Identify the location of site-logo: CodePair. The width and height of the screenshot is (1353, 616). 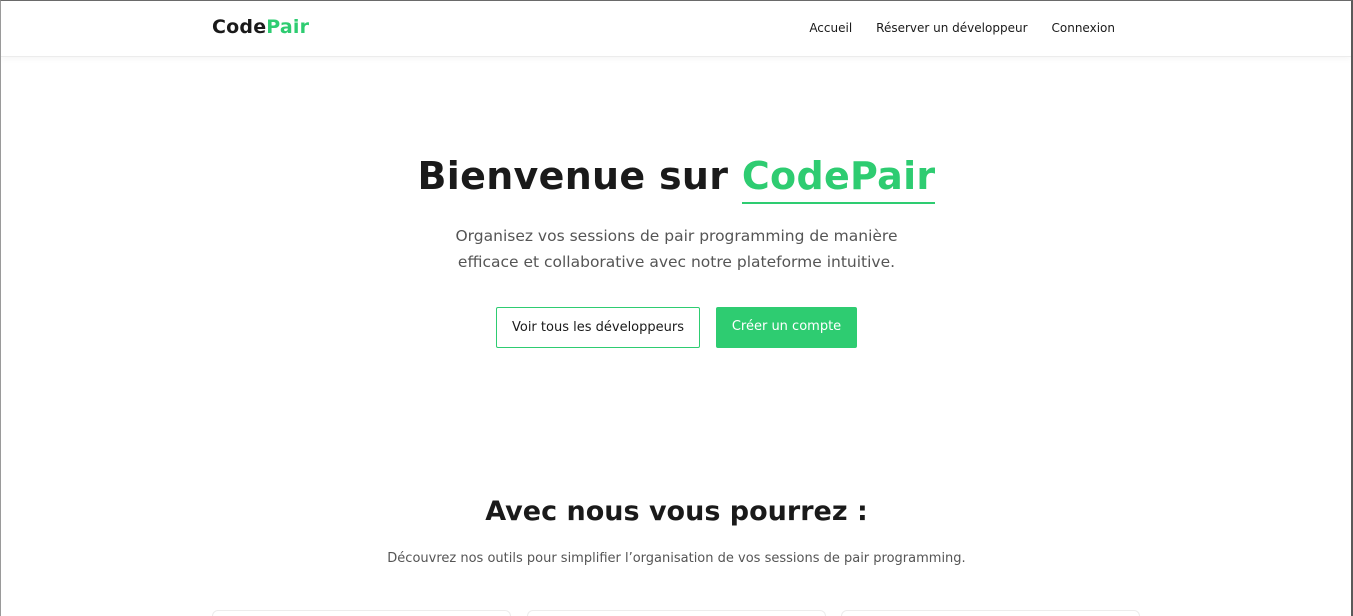
(260, 27).